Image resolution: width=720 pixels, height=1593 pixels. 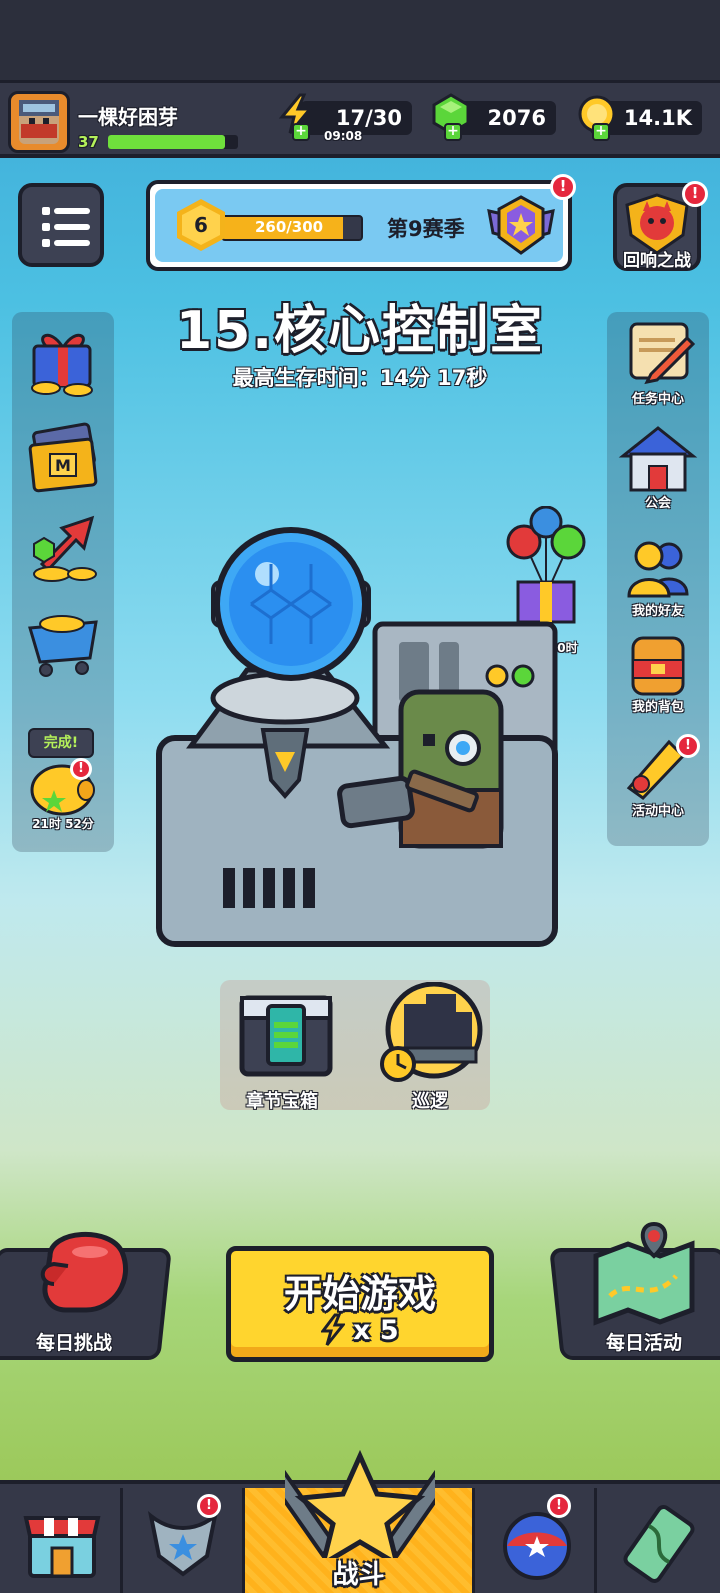 What do you see at coordinates (81, 769) in the screenshot?
I see `piggy-bank-alert-badge: !` at bounding box center [81, 769].